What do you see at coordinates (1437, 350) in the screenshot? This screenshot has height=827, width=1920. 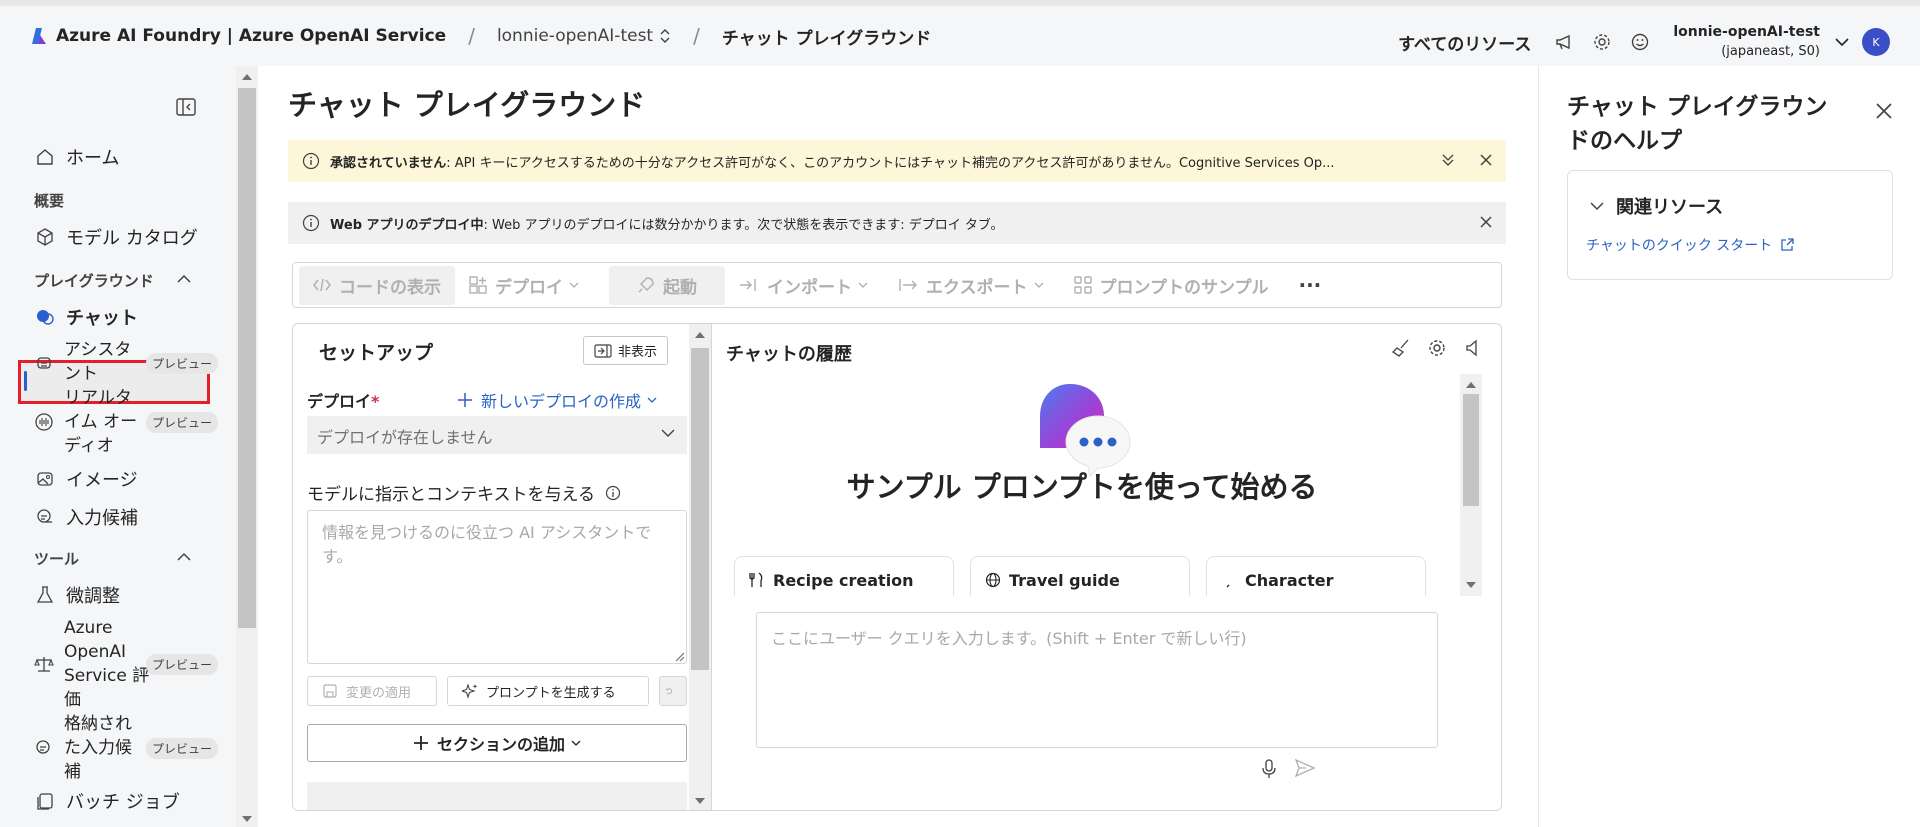 I see `chat-settings-gear-icon` at bounding box center [1437, 350].